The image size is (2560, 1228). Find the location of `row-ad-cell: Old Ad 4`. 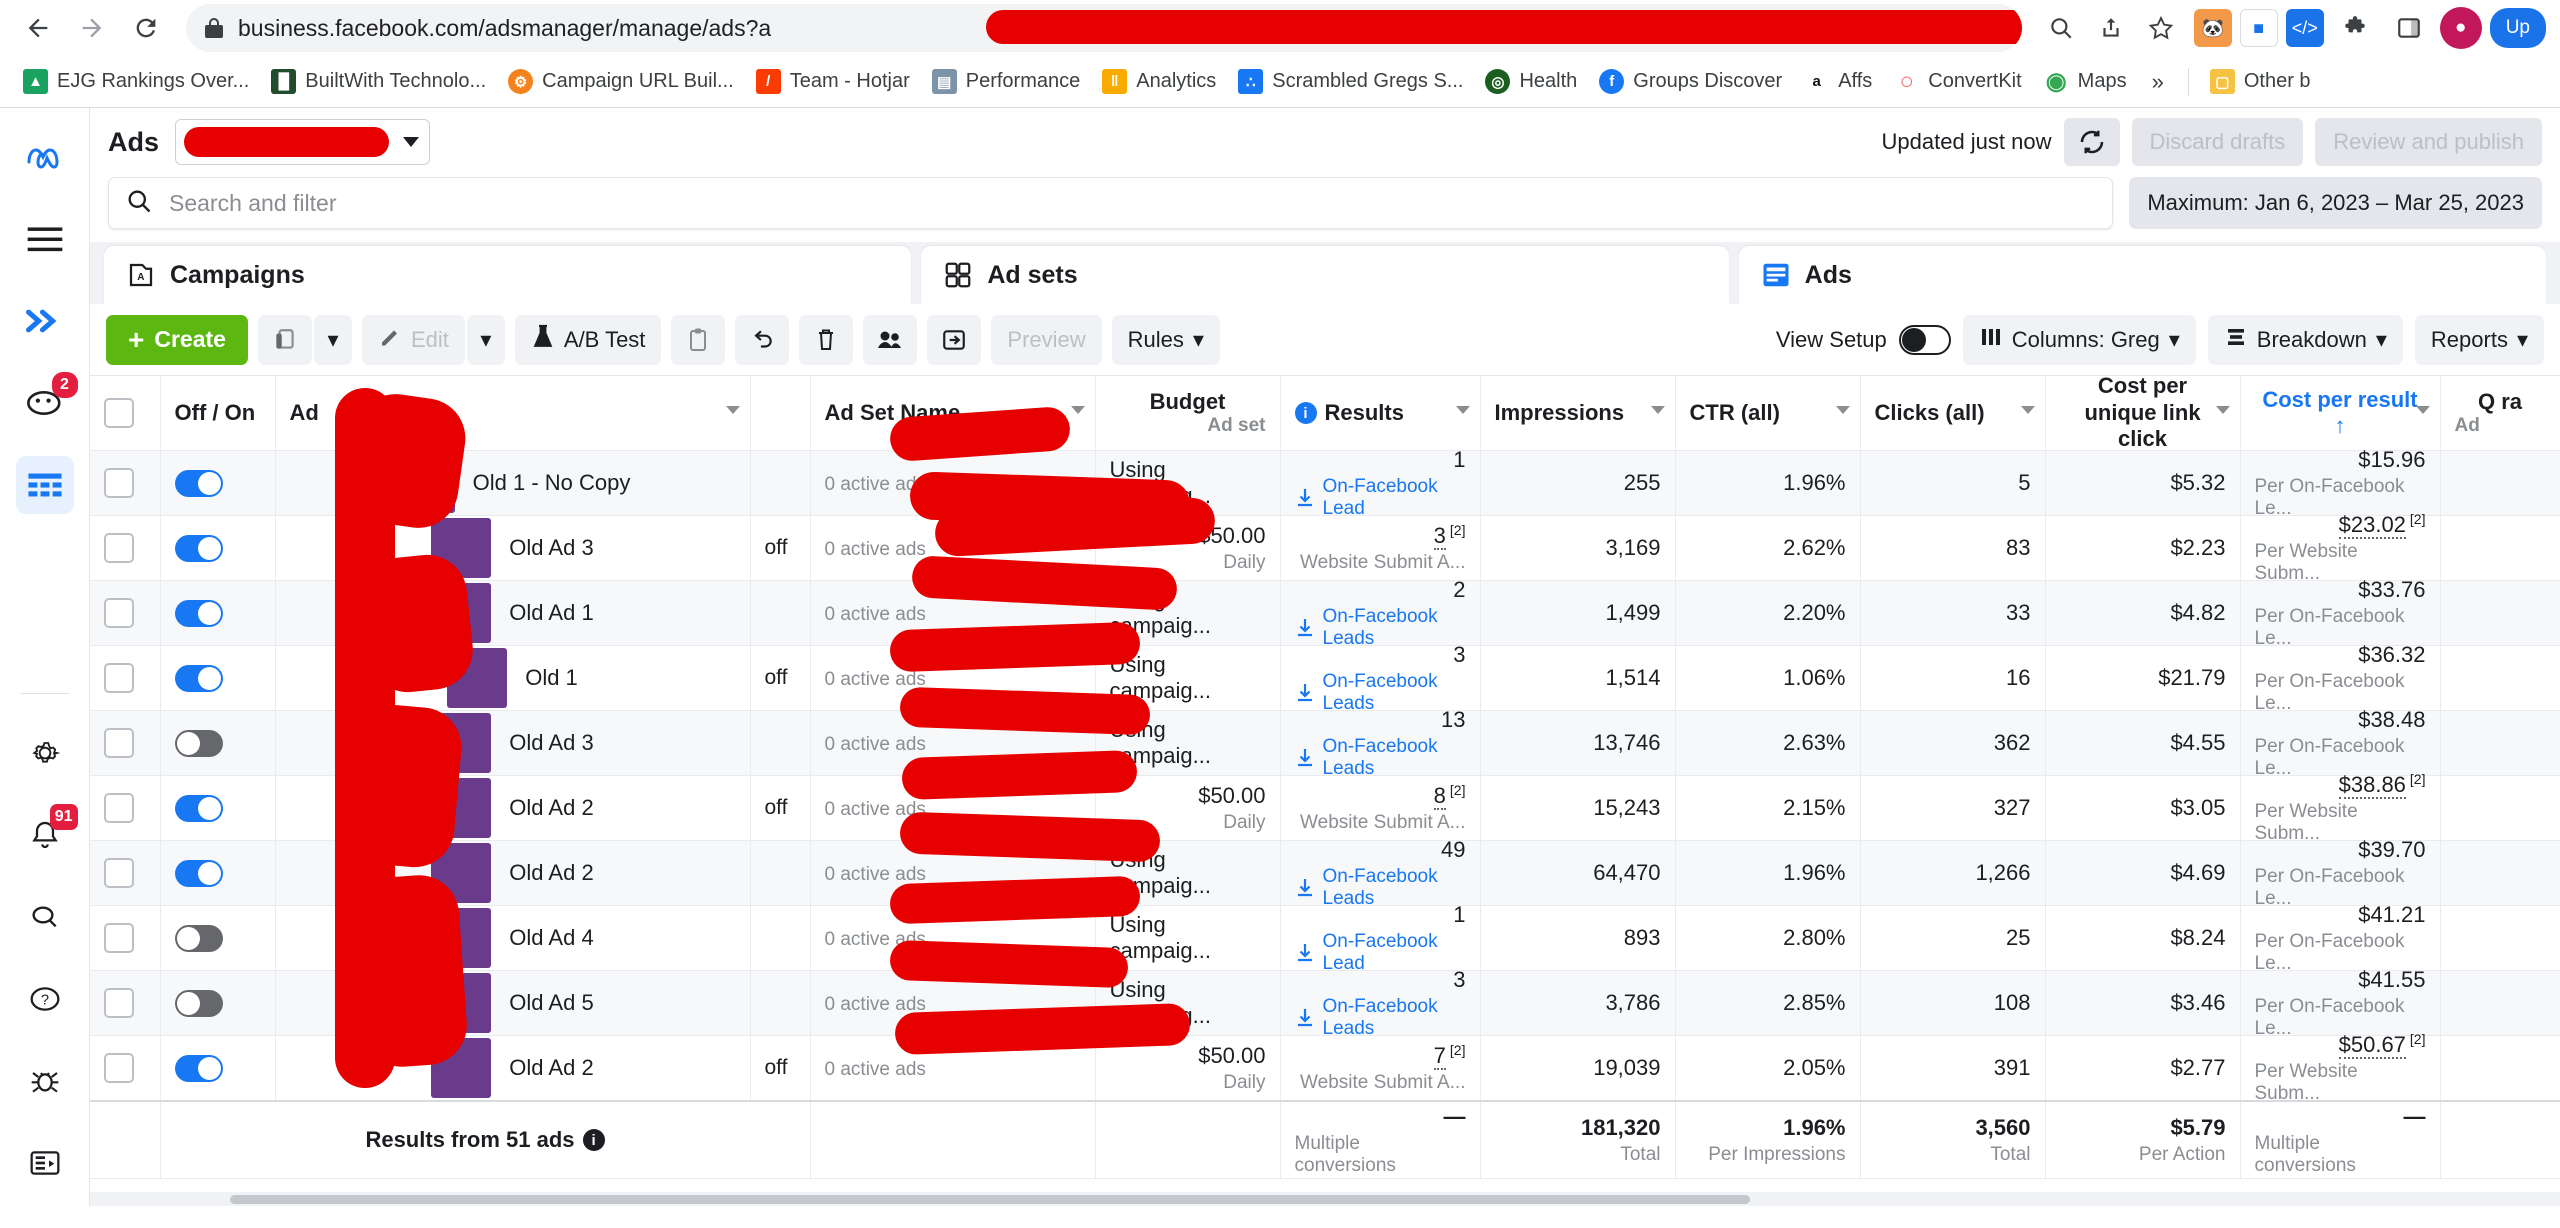

row-ad-cell: Old Ad 4 is located at coordinates (513, 938).